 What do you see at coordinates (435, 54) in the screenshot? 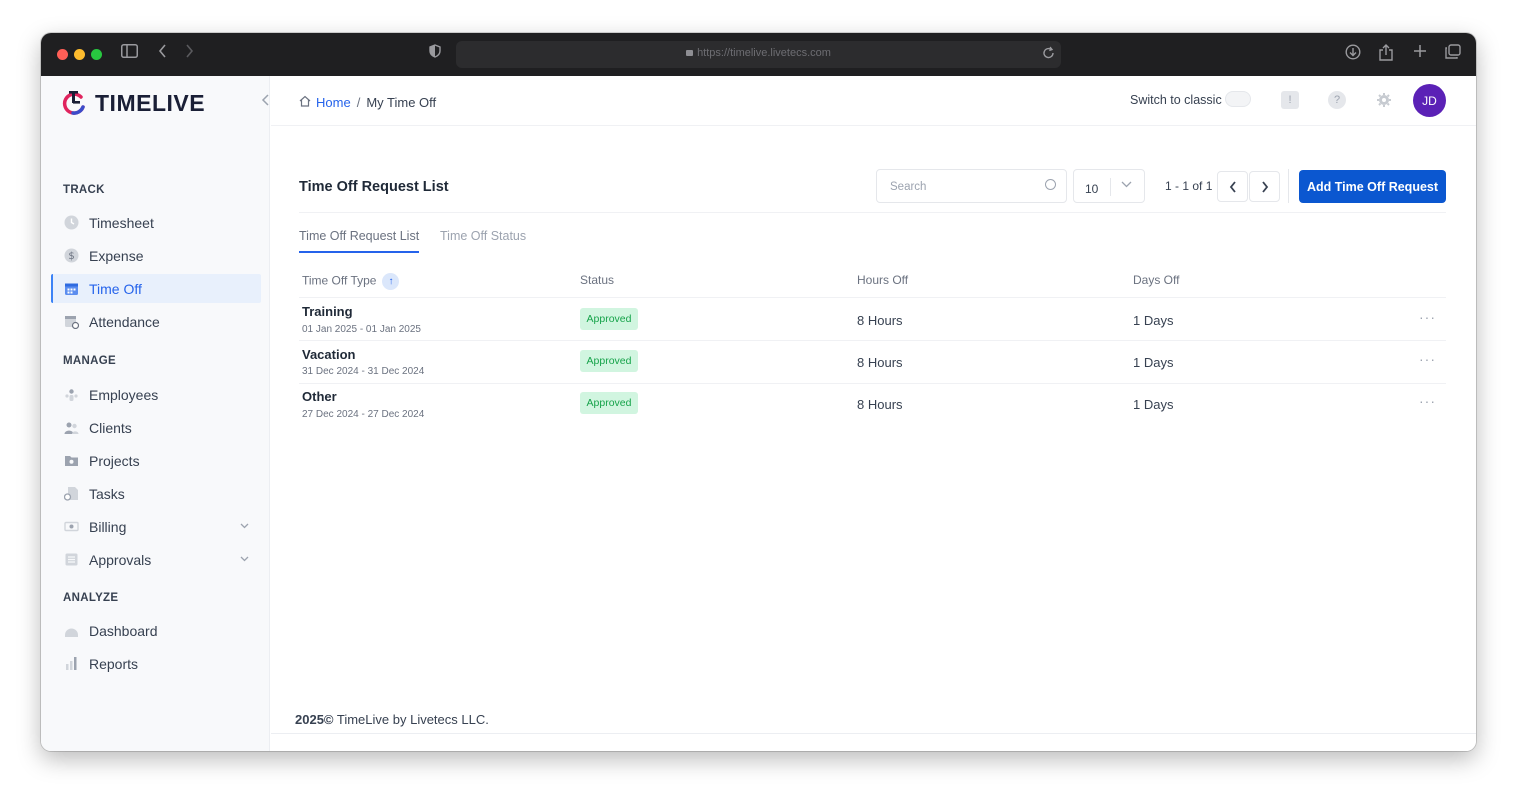
I see `privacy-shield-icon` at bounding box center [435, 54].